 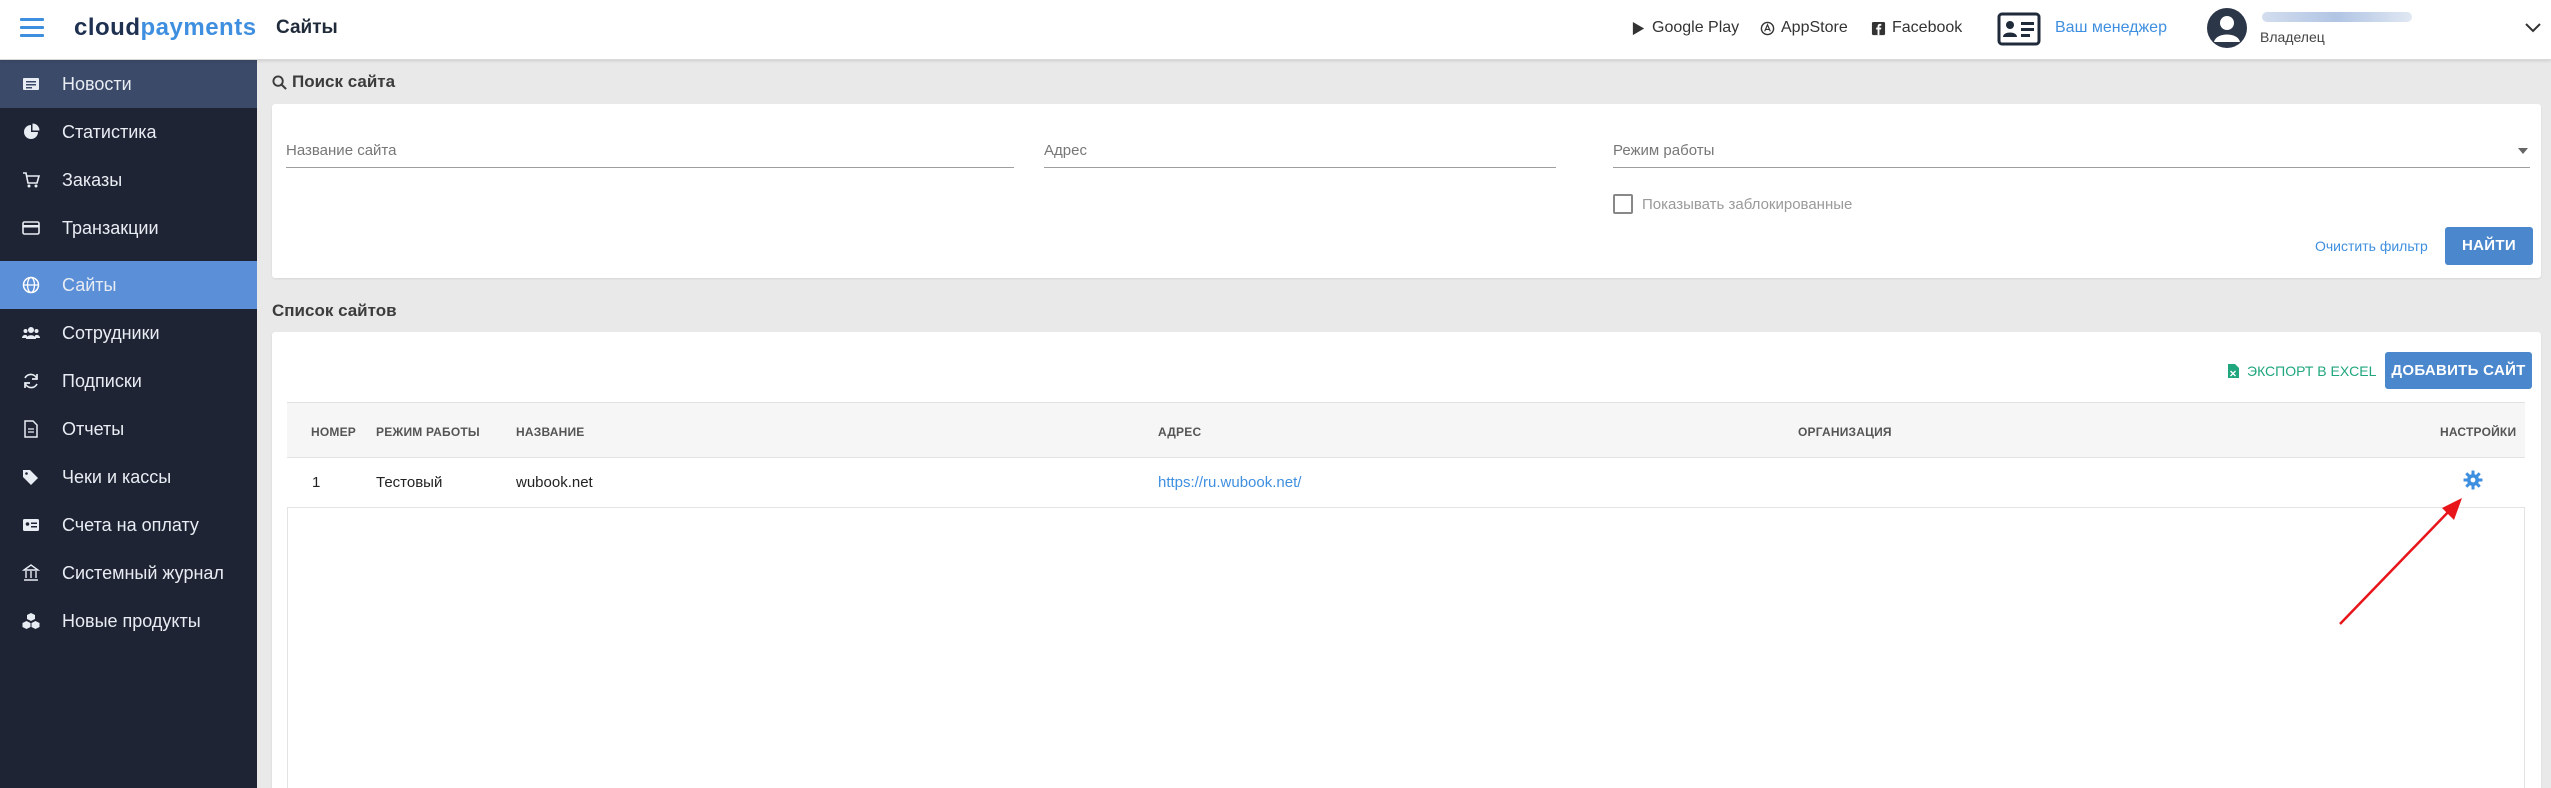 What do you see at coordinates (316, 482) in the screenshot?
I see `cell-number: 1` at bounding box center [316, 482].